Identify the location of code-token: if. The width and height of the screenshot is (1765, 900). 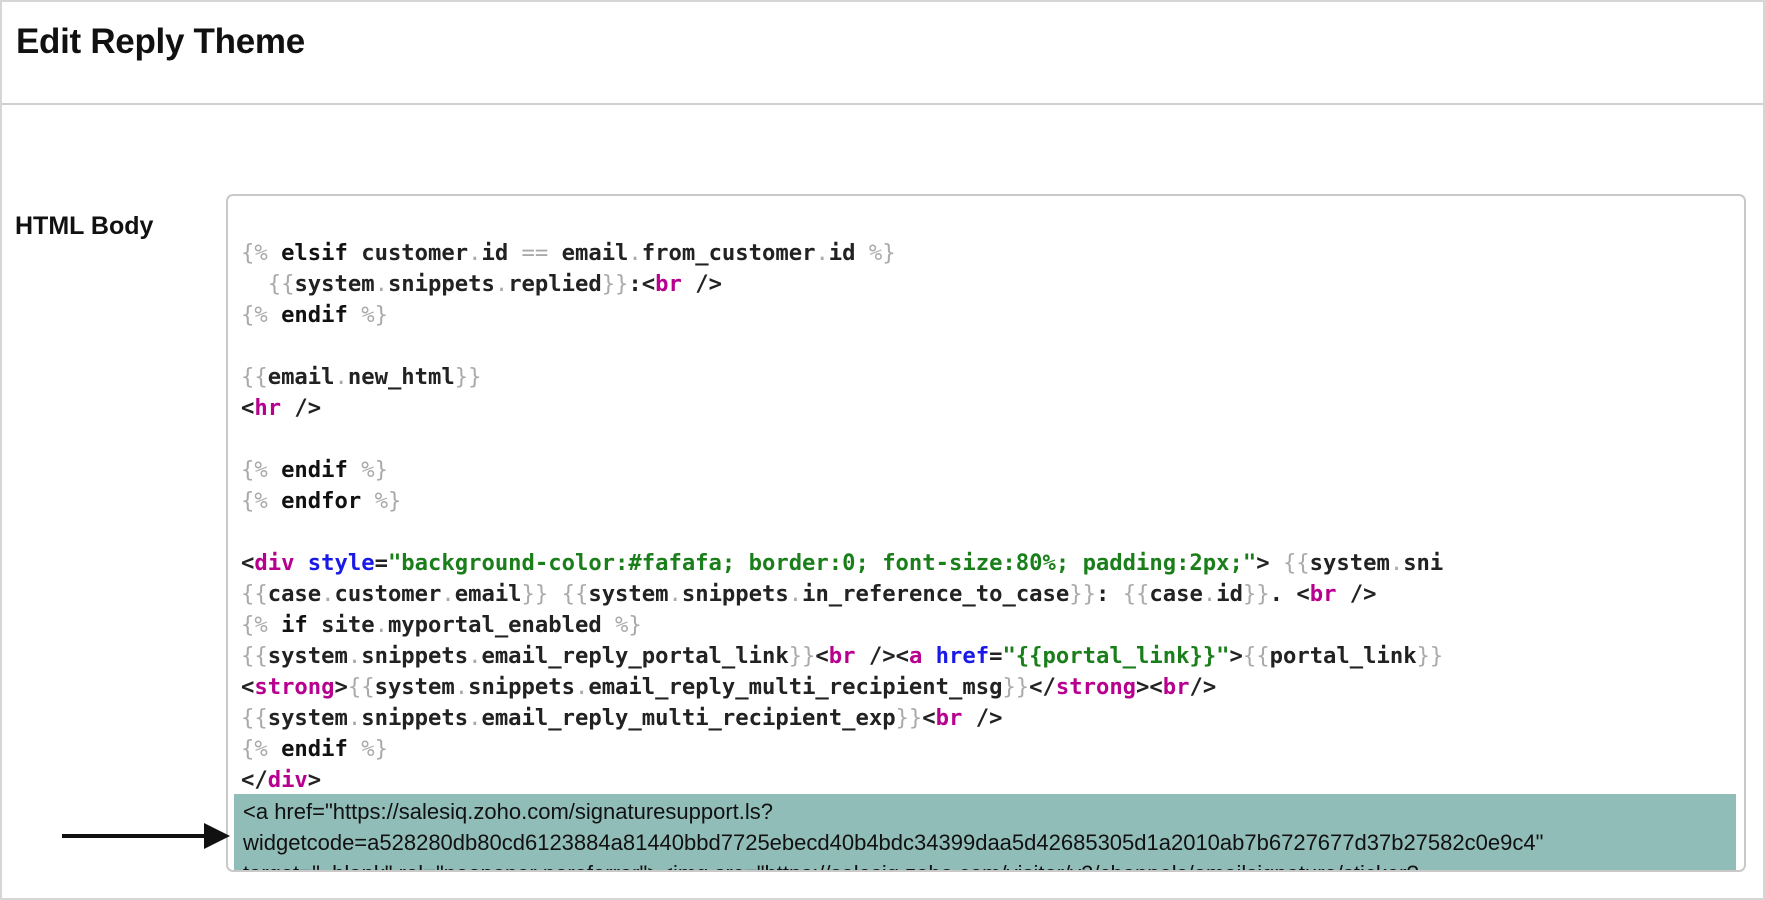
(294, 625).